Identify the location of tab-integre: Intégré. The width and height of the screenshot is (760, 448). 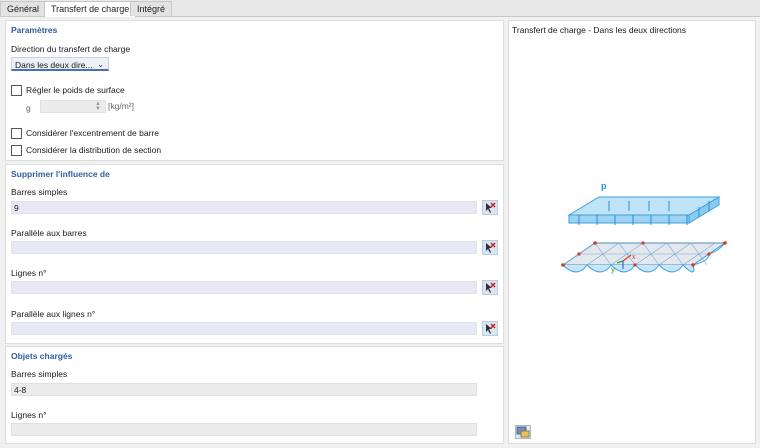
(151, 8).